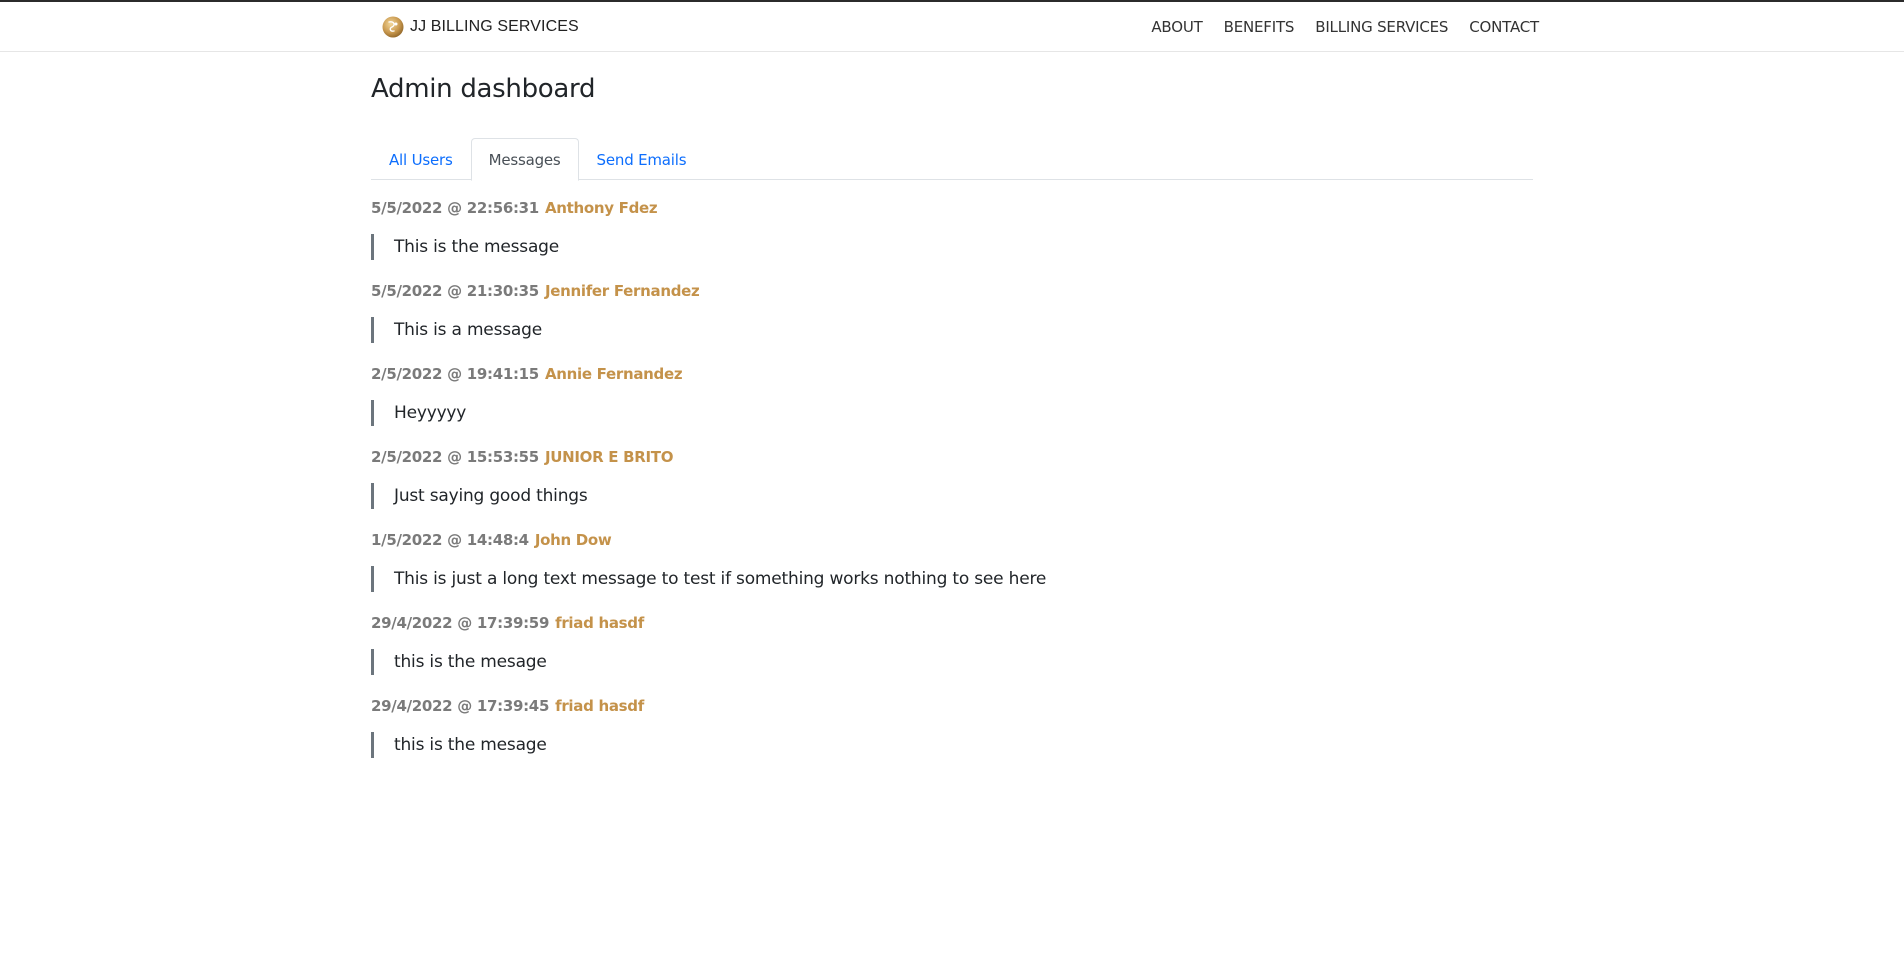 The image size is (1904, 972). Describe the element at coordinates (455, 291) in the screenshot. I see `message-date: 5/5/2022 @ 21:30:35` at that location.